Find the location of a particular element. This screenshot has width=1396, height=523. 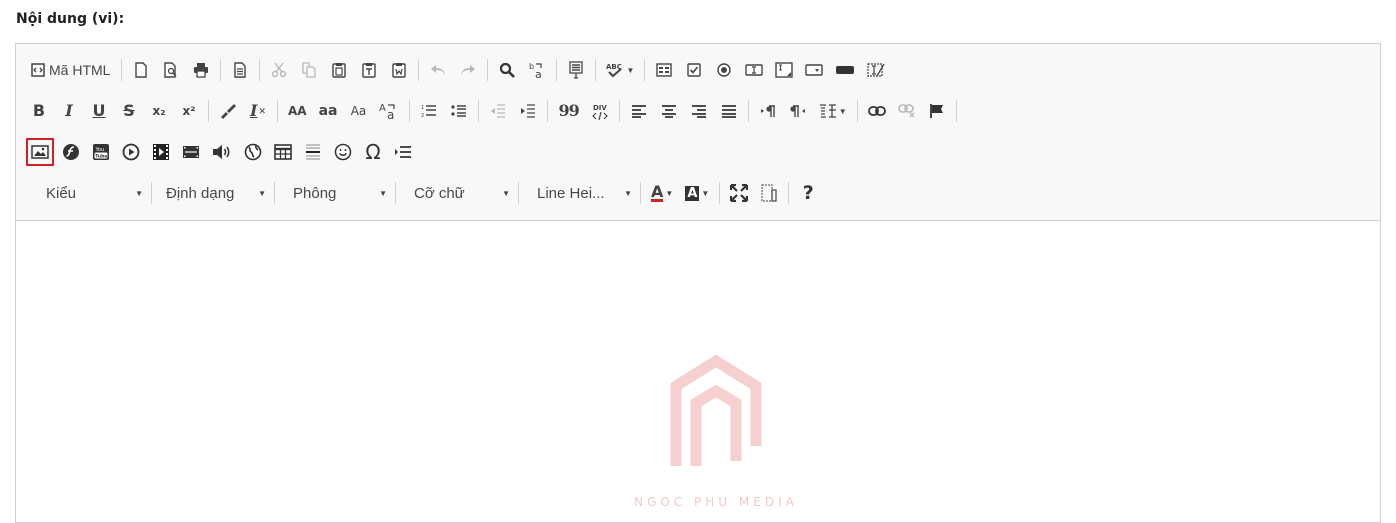

line-height-combo: Line Hei... ▼ is located at coordinates (581, 193).